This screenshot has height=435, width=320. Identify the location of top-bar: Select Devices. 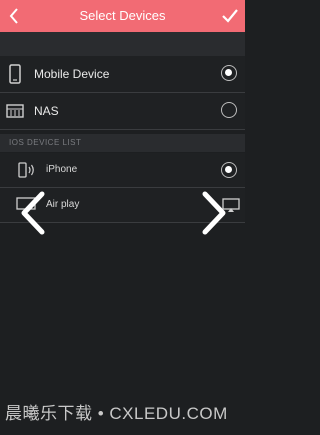
(122, 16).